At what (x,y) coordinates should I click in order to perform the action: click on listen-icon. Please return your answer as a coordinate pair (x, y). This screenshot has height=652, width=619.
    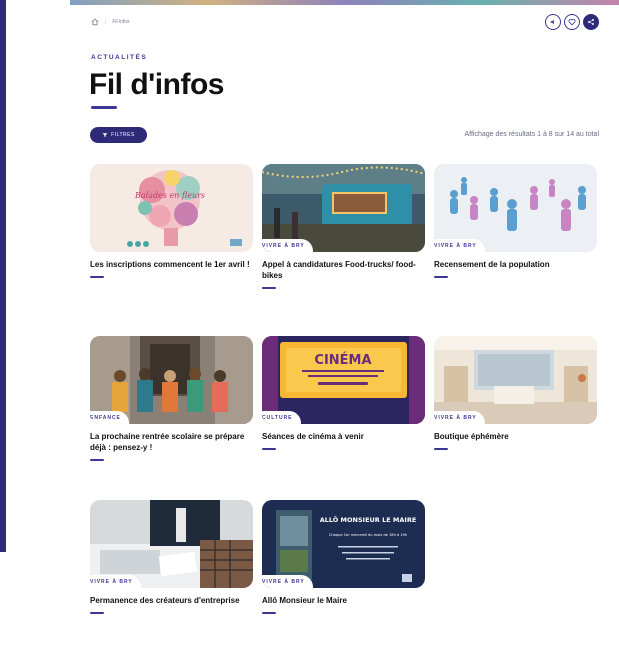
    Looking at the image, I should click on (552, 22).